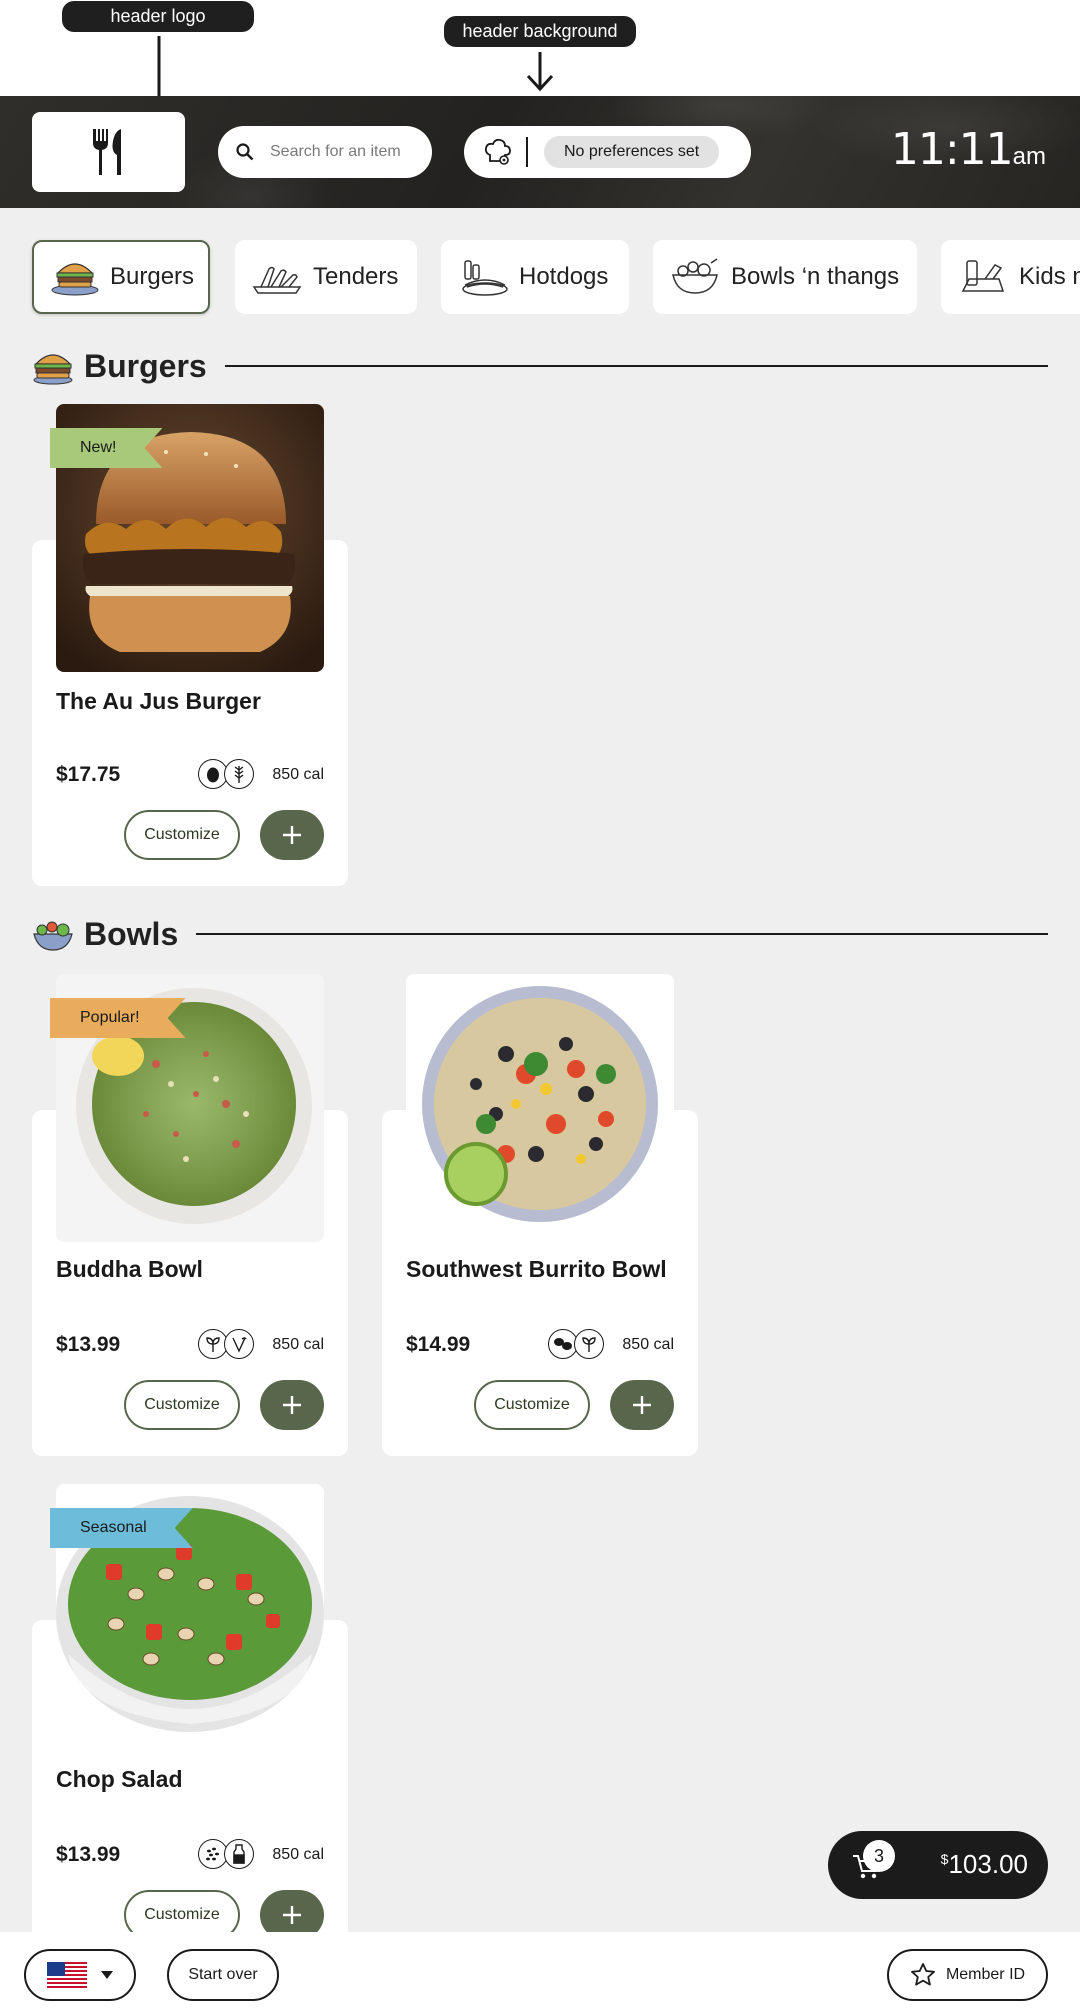 This screenshot has height=2016, width=1080. Describe the element at coordinates (129, 1269) in the screenshot. I see `product-name: Buddha Bowl` at that location.